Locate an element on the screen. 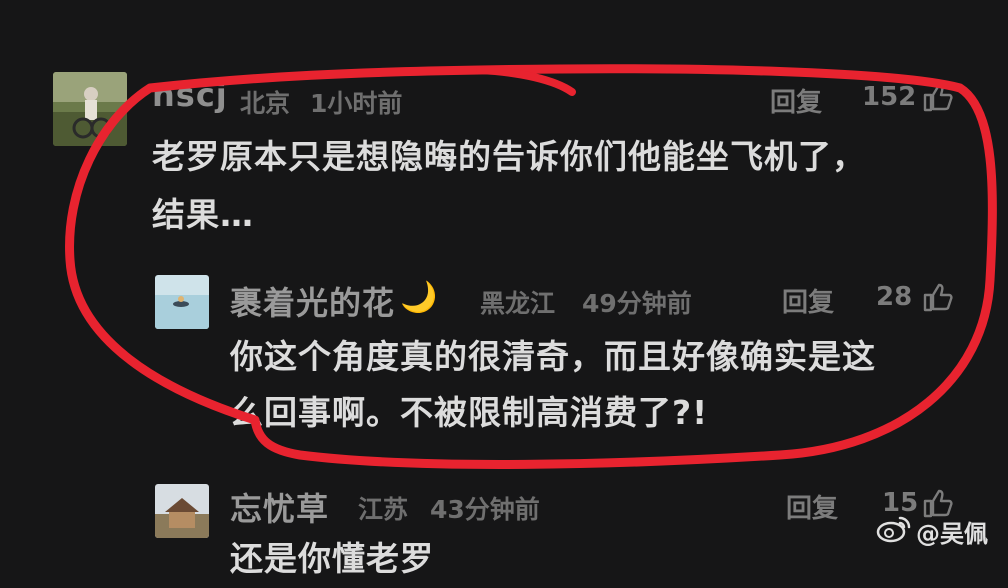  like-count: 28 is located at coordinates (894, 297).